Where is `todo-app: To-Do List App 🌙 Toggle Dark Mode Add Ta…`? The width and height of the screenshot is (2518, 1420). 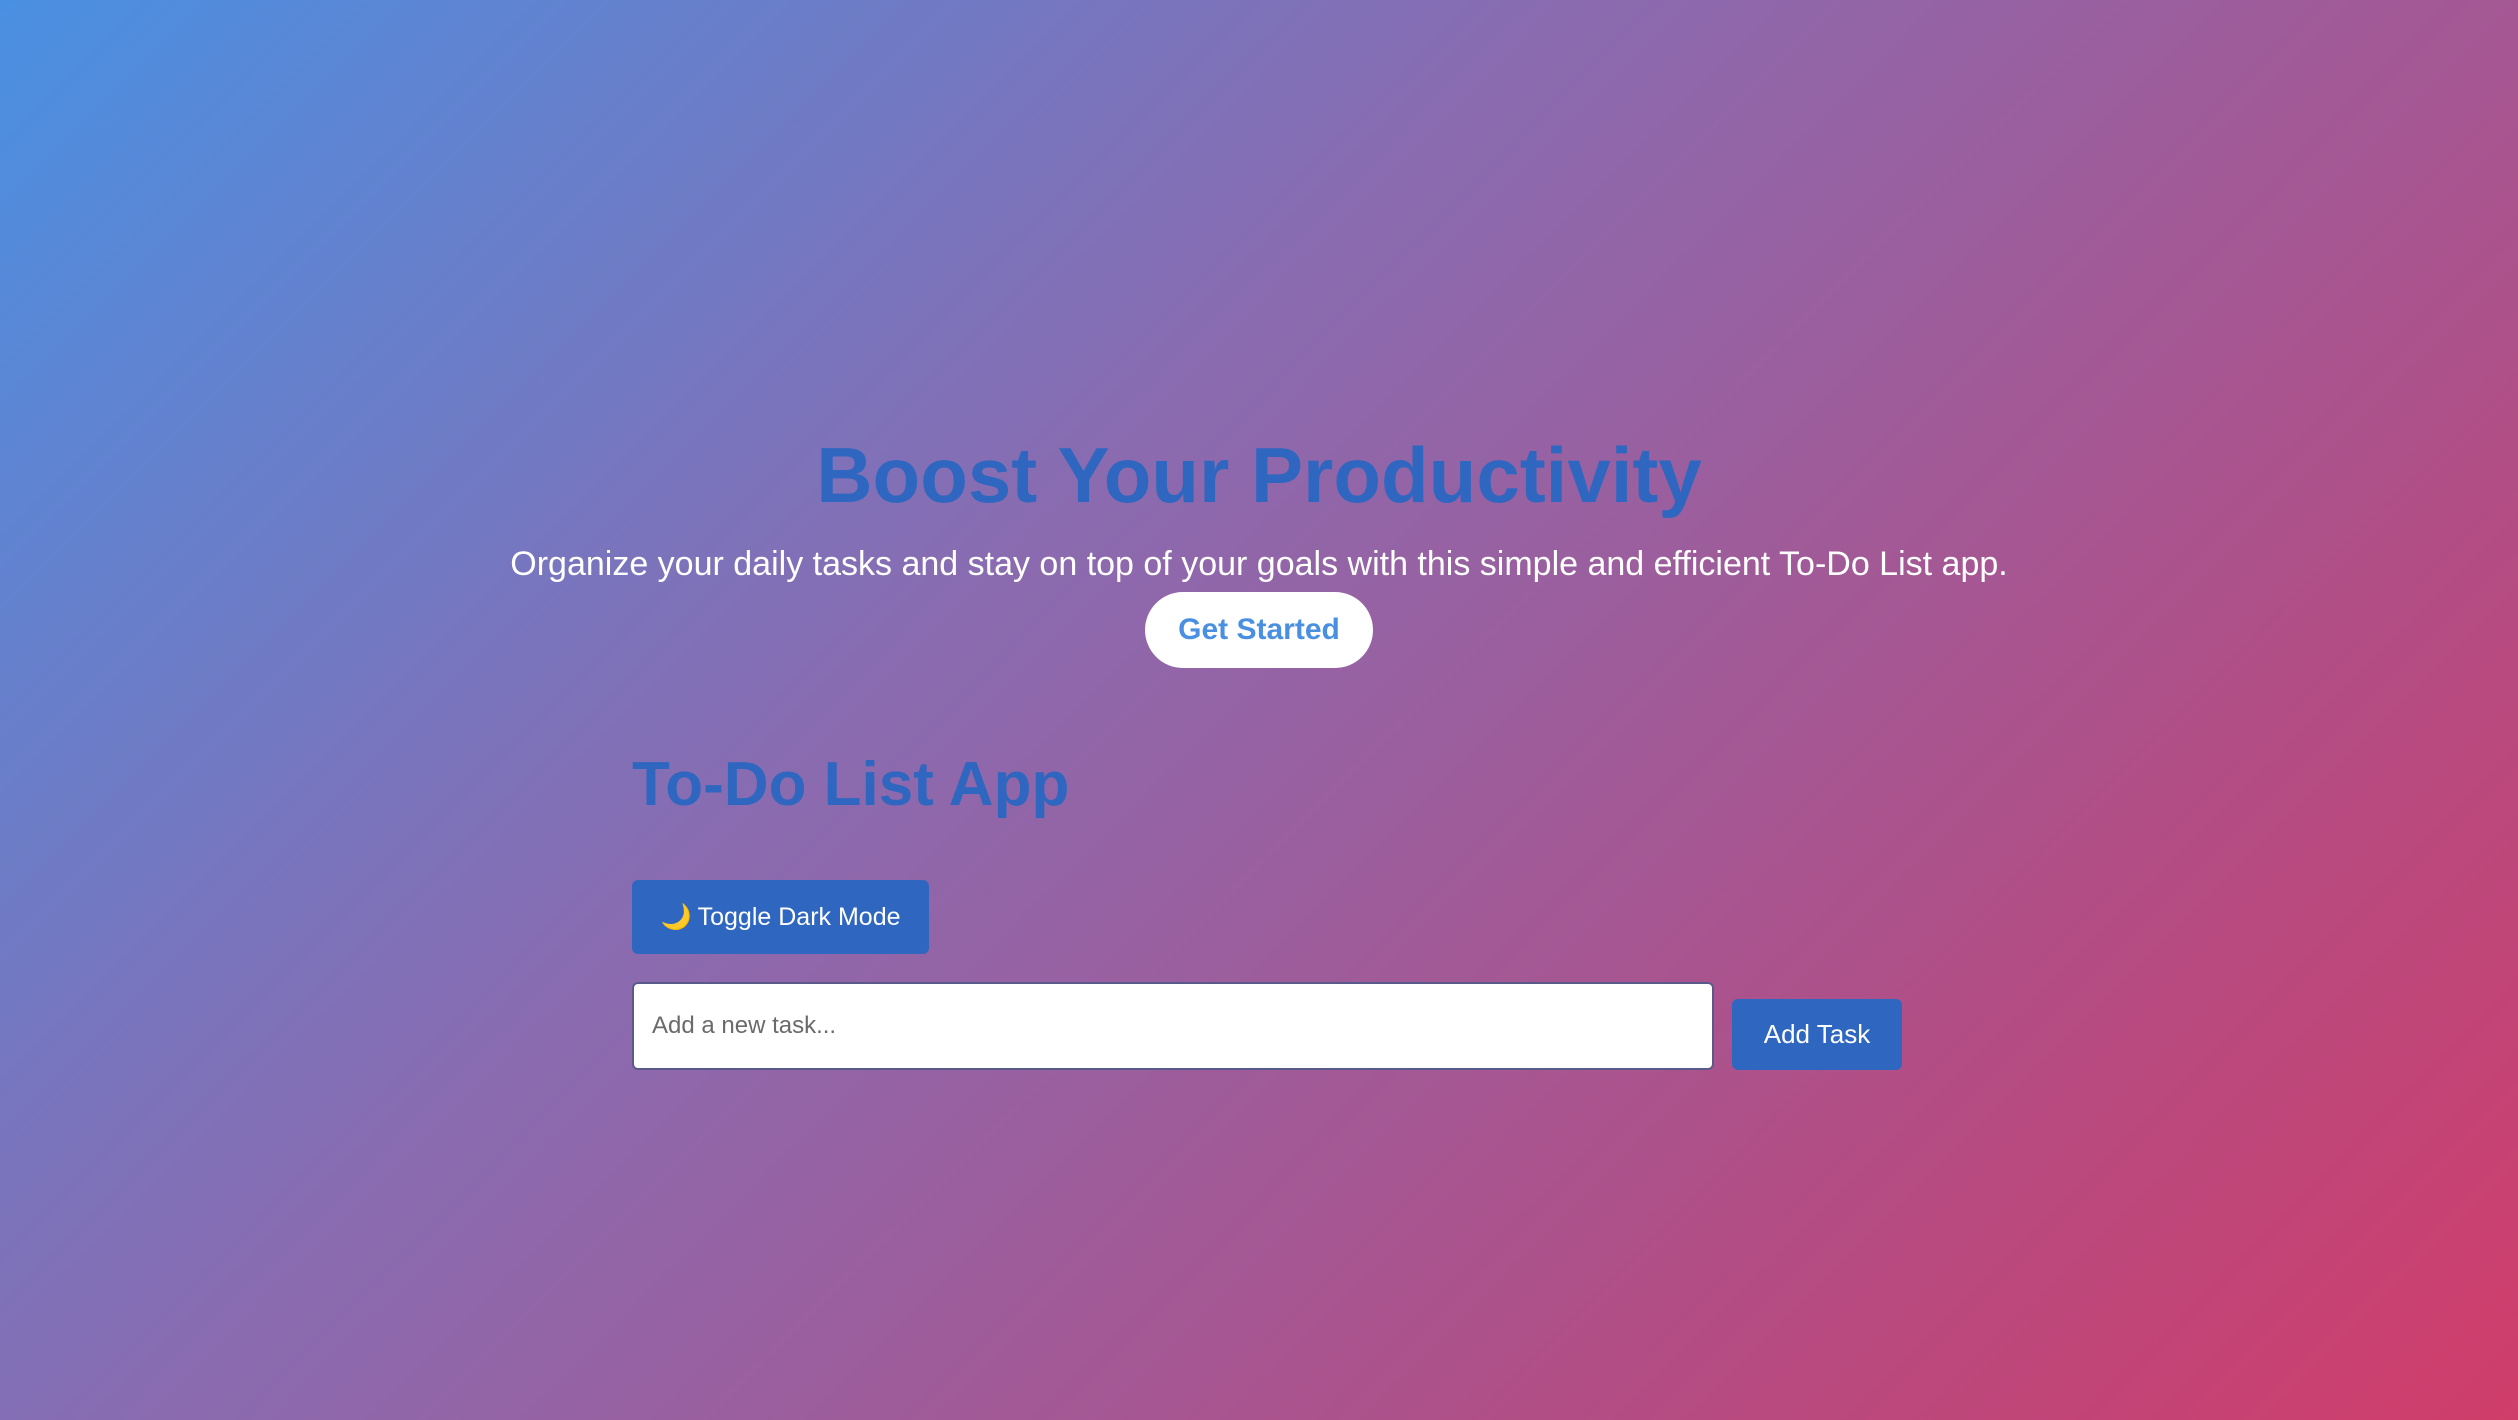 todo-app: To-Do List App 🌙 Toggle Dark Mode Add Ta… is located at coordinates (1267, 905).